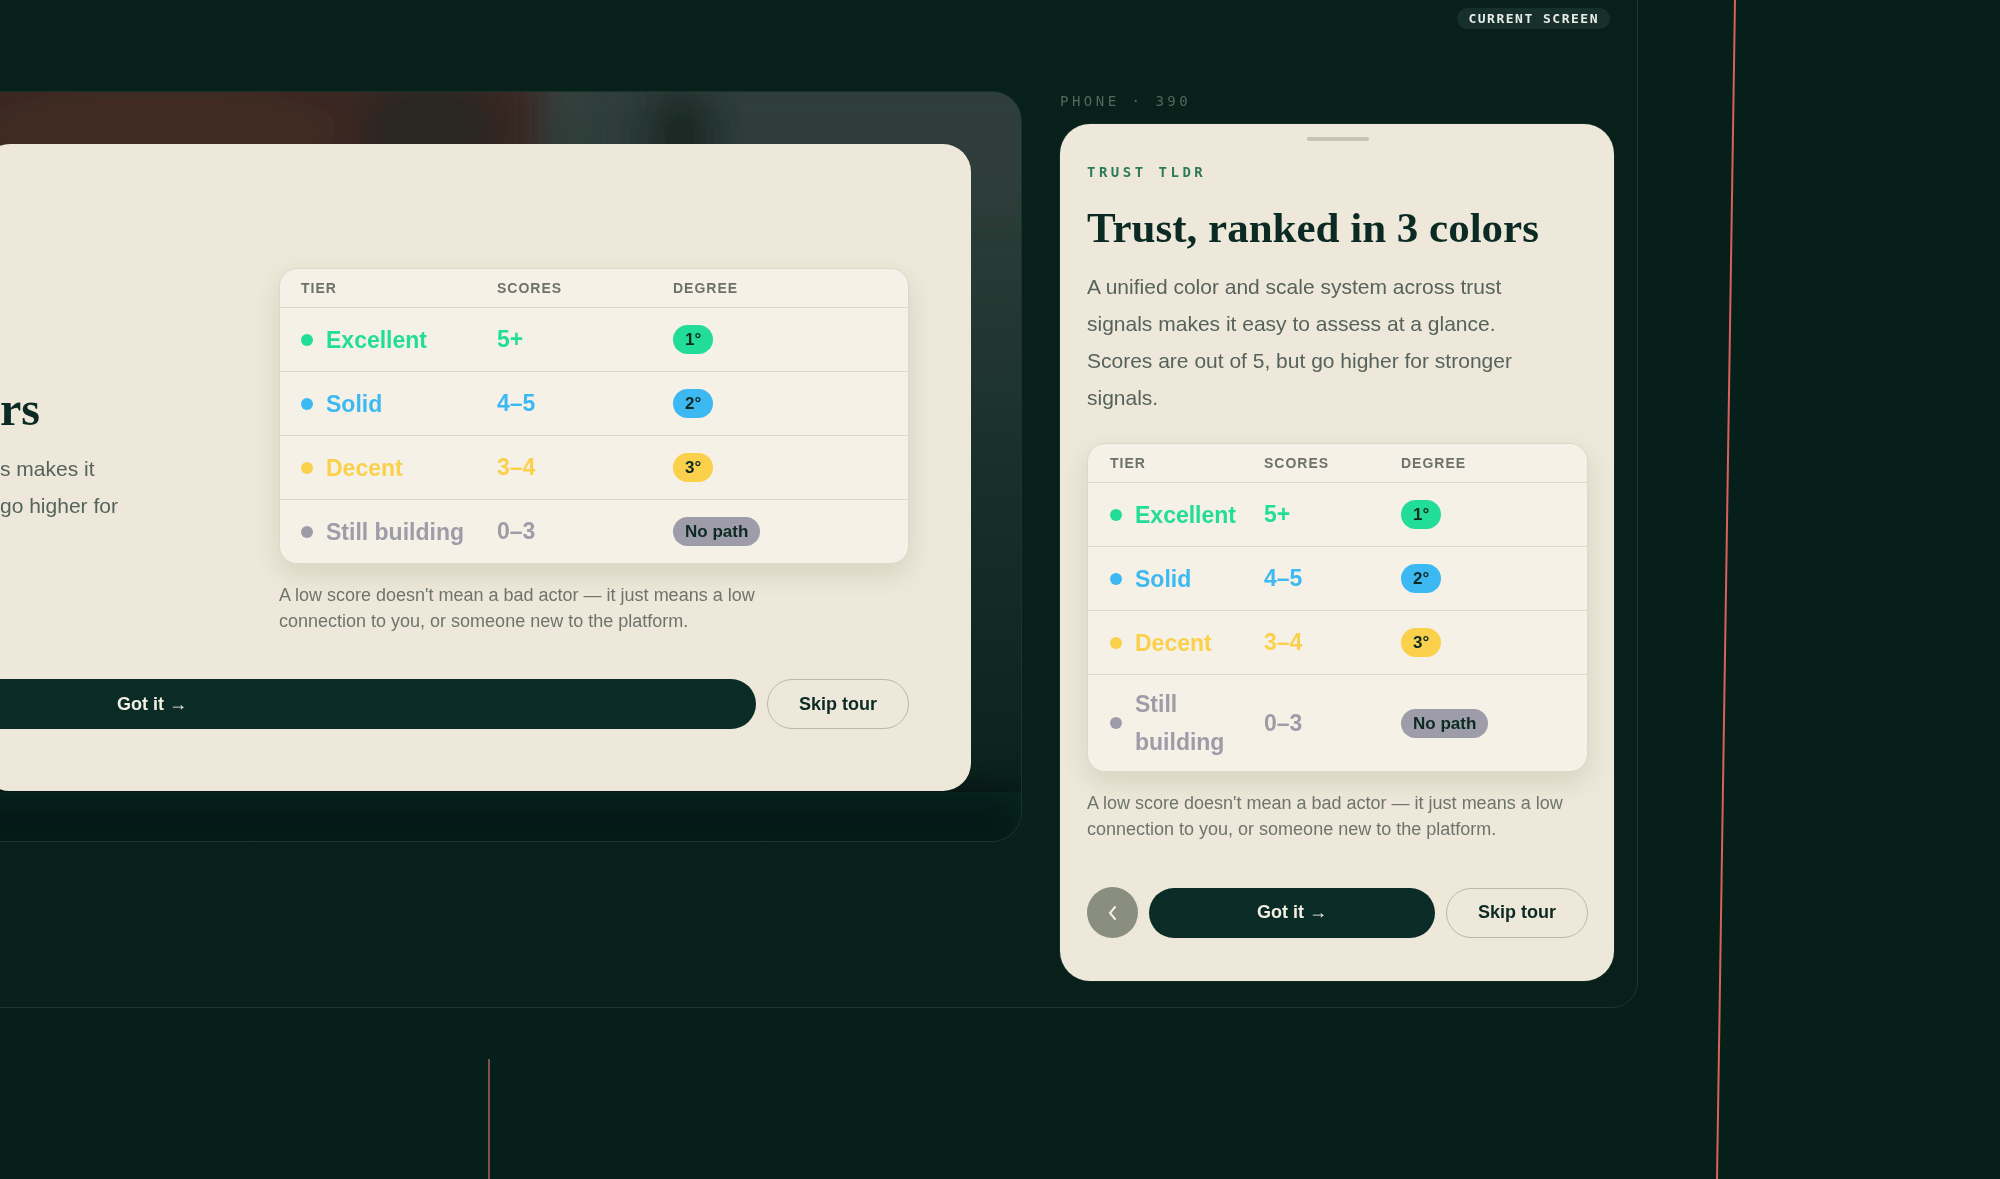 Image resolution: width=2000 pixels, height=1179 pixels. I want to click on drag-handle, so click(1337, 139).